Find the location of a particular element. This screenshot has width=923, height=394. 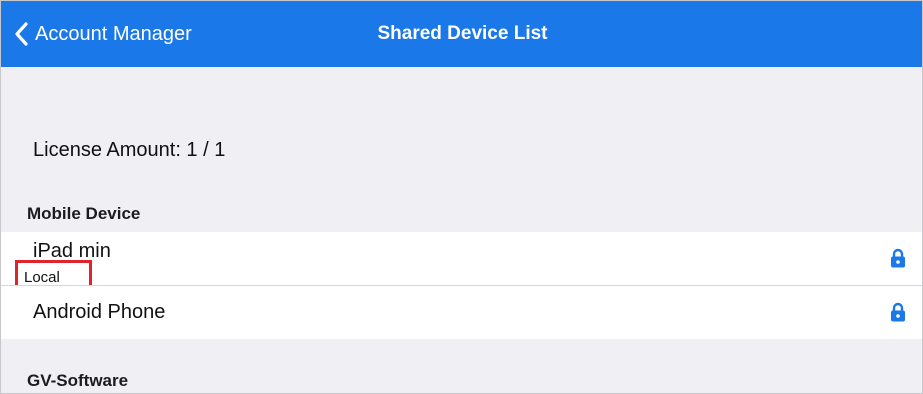

device-row-android-phone: Android Phone is located at coordinates (461, 312).